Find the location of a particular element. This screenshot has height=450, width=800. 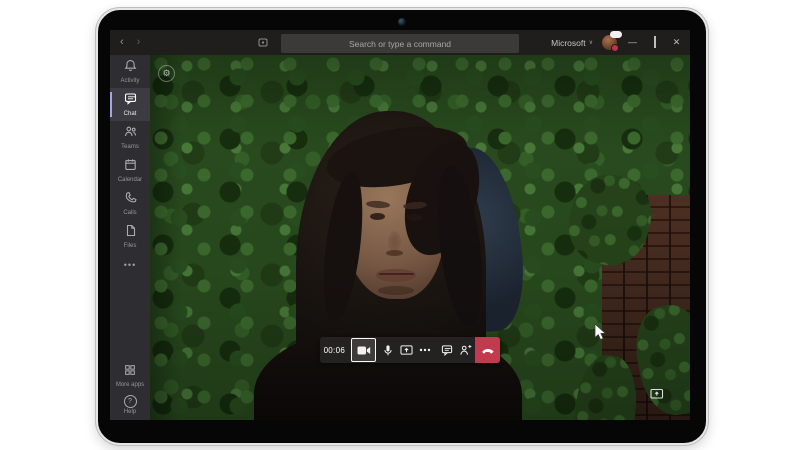

sidebar-item-chat: Chat is located at coordinates (130, 104).